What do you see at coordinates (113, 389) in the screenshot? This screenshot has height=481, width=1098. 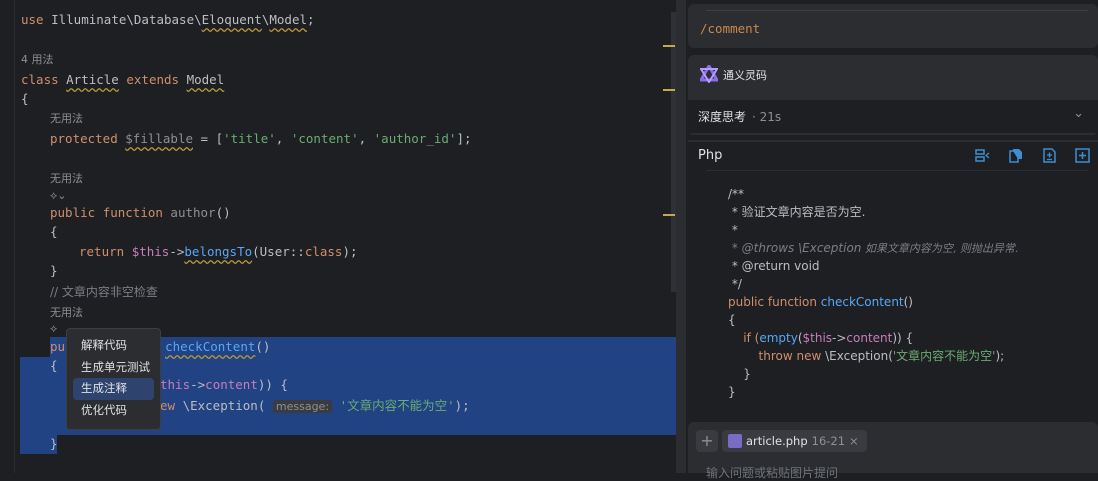 I see `menu-item-generate-comment: 生成注释` at bounding box center [113, 389].